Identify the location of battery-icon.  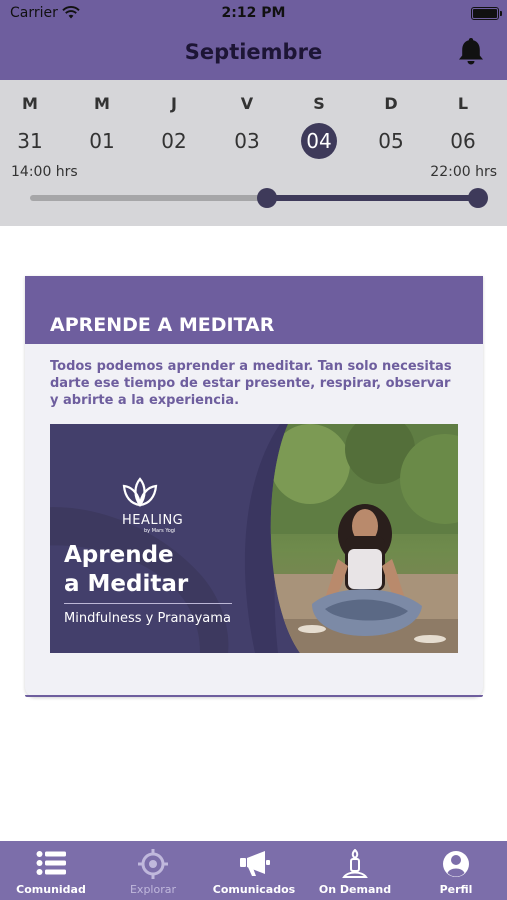
(486, 13).